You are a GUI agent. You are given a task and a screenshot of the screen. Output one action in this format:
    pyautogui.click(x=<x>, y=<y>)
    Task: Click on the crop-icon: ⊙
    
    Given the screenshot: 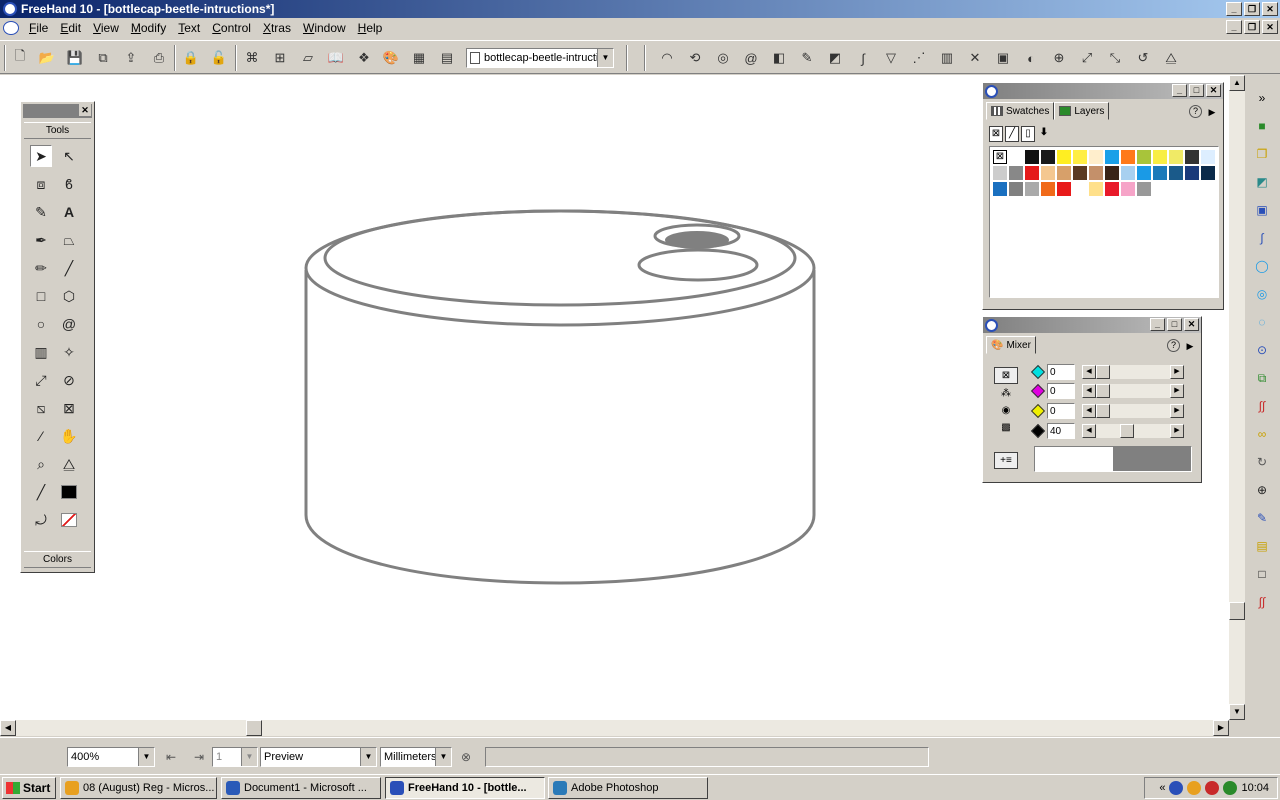 What is the action you would take?
    pyautogui.click(x=1262, y=350)
    